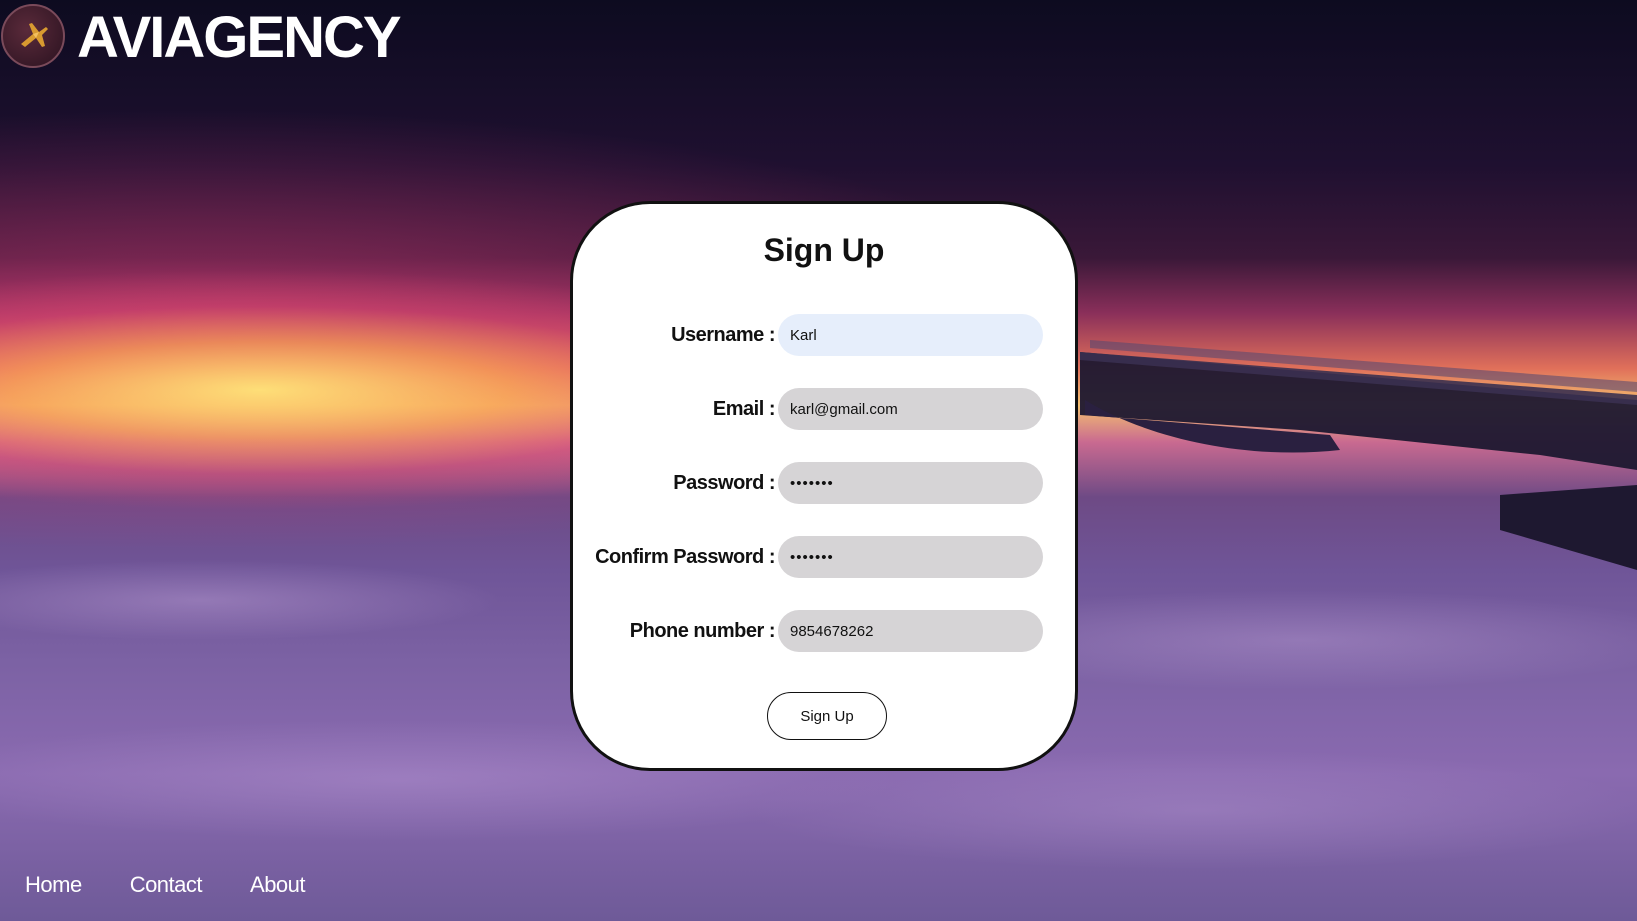  What do you see at coordinates (827, 716) in the screenshot?
I see `sign-up-button: Sign Up` at bounding box center [827, 716].